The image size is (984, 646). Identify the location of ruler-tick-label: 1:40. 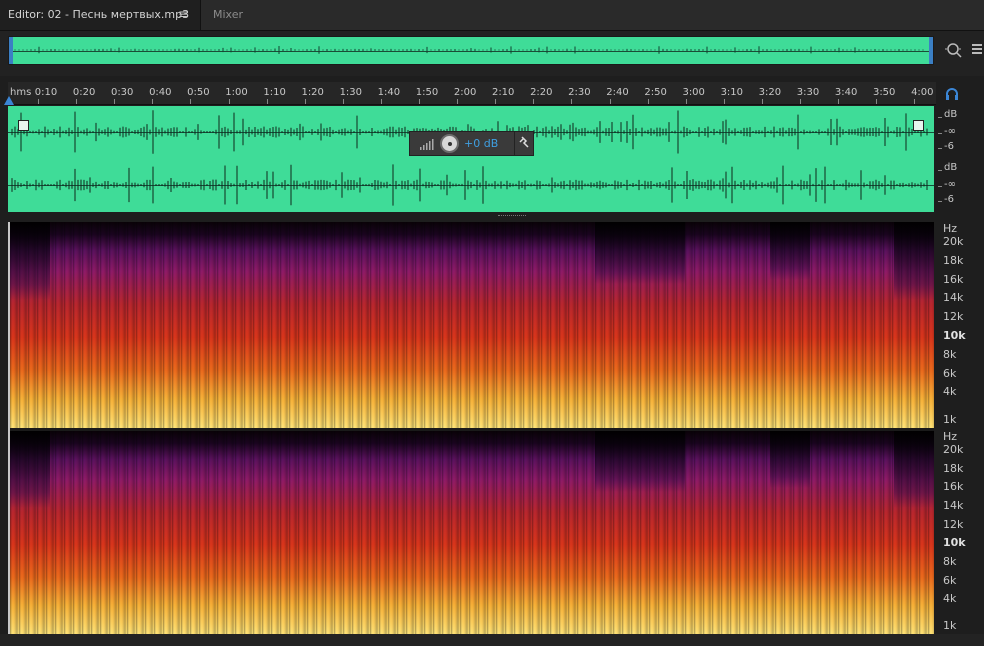
(389, 92).